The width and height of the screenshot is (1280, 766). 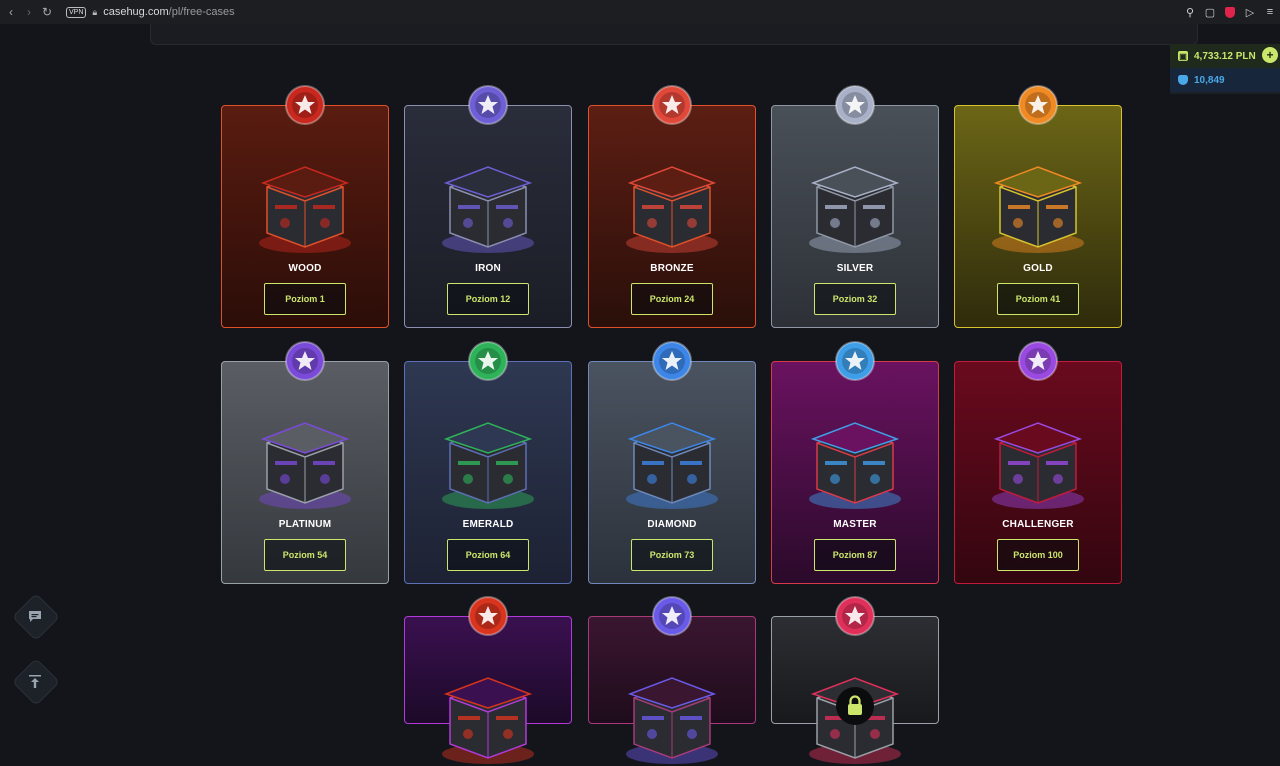 I want to click on case-card-diamond: DIAMOND Poziom 73, so click(x=672, y=462).